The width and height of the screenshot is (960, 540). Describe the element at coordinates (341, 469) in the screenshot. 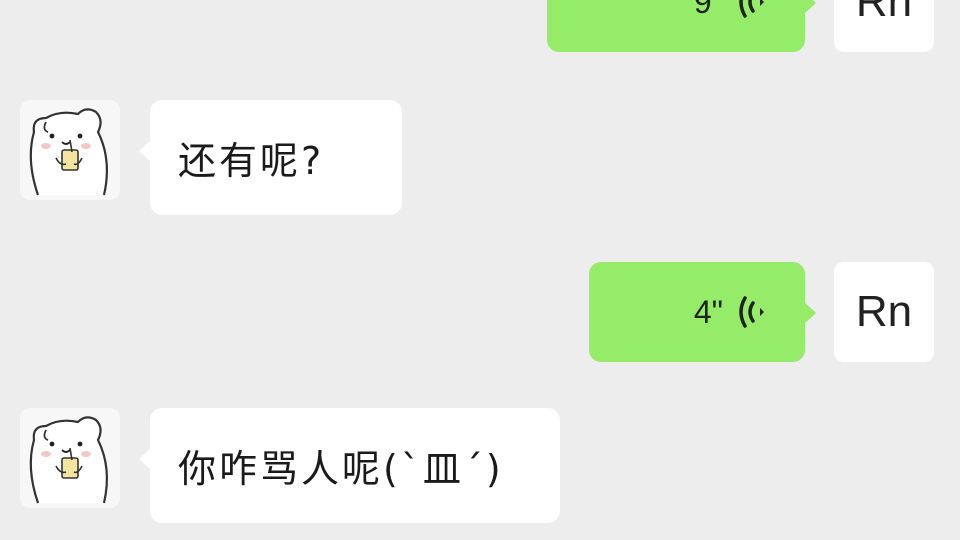

I see `message-text: 你咋骂人呢(`皿´)` at that location.